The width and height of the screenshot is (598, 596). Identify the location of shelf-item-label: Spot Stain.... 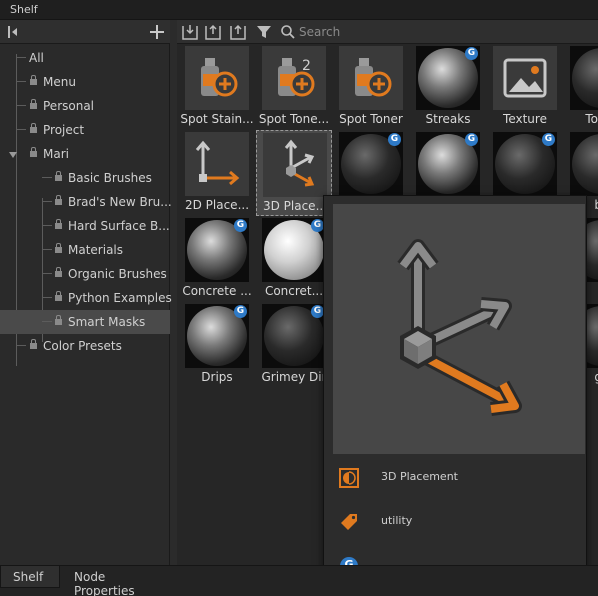
(217, 119).